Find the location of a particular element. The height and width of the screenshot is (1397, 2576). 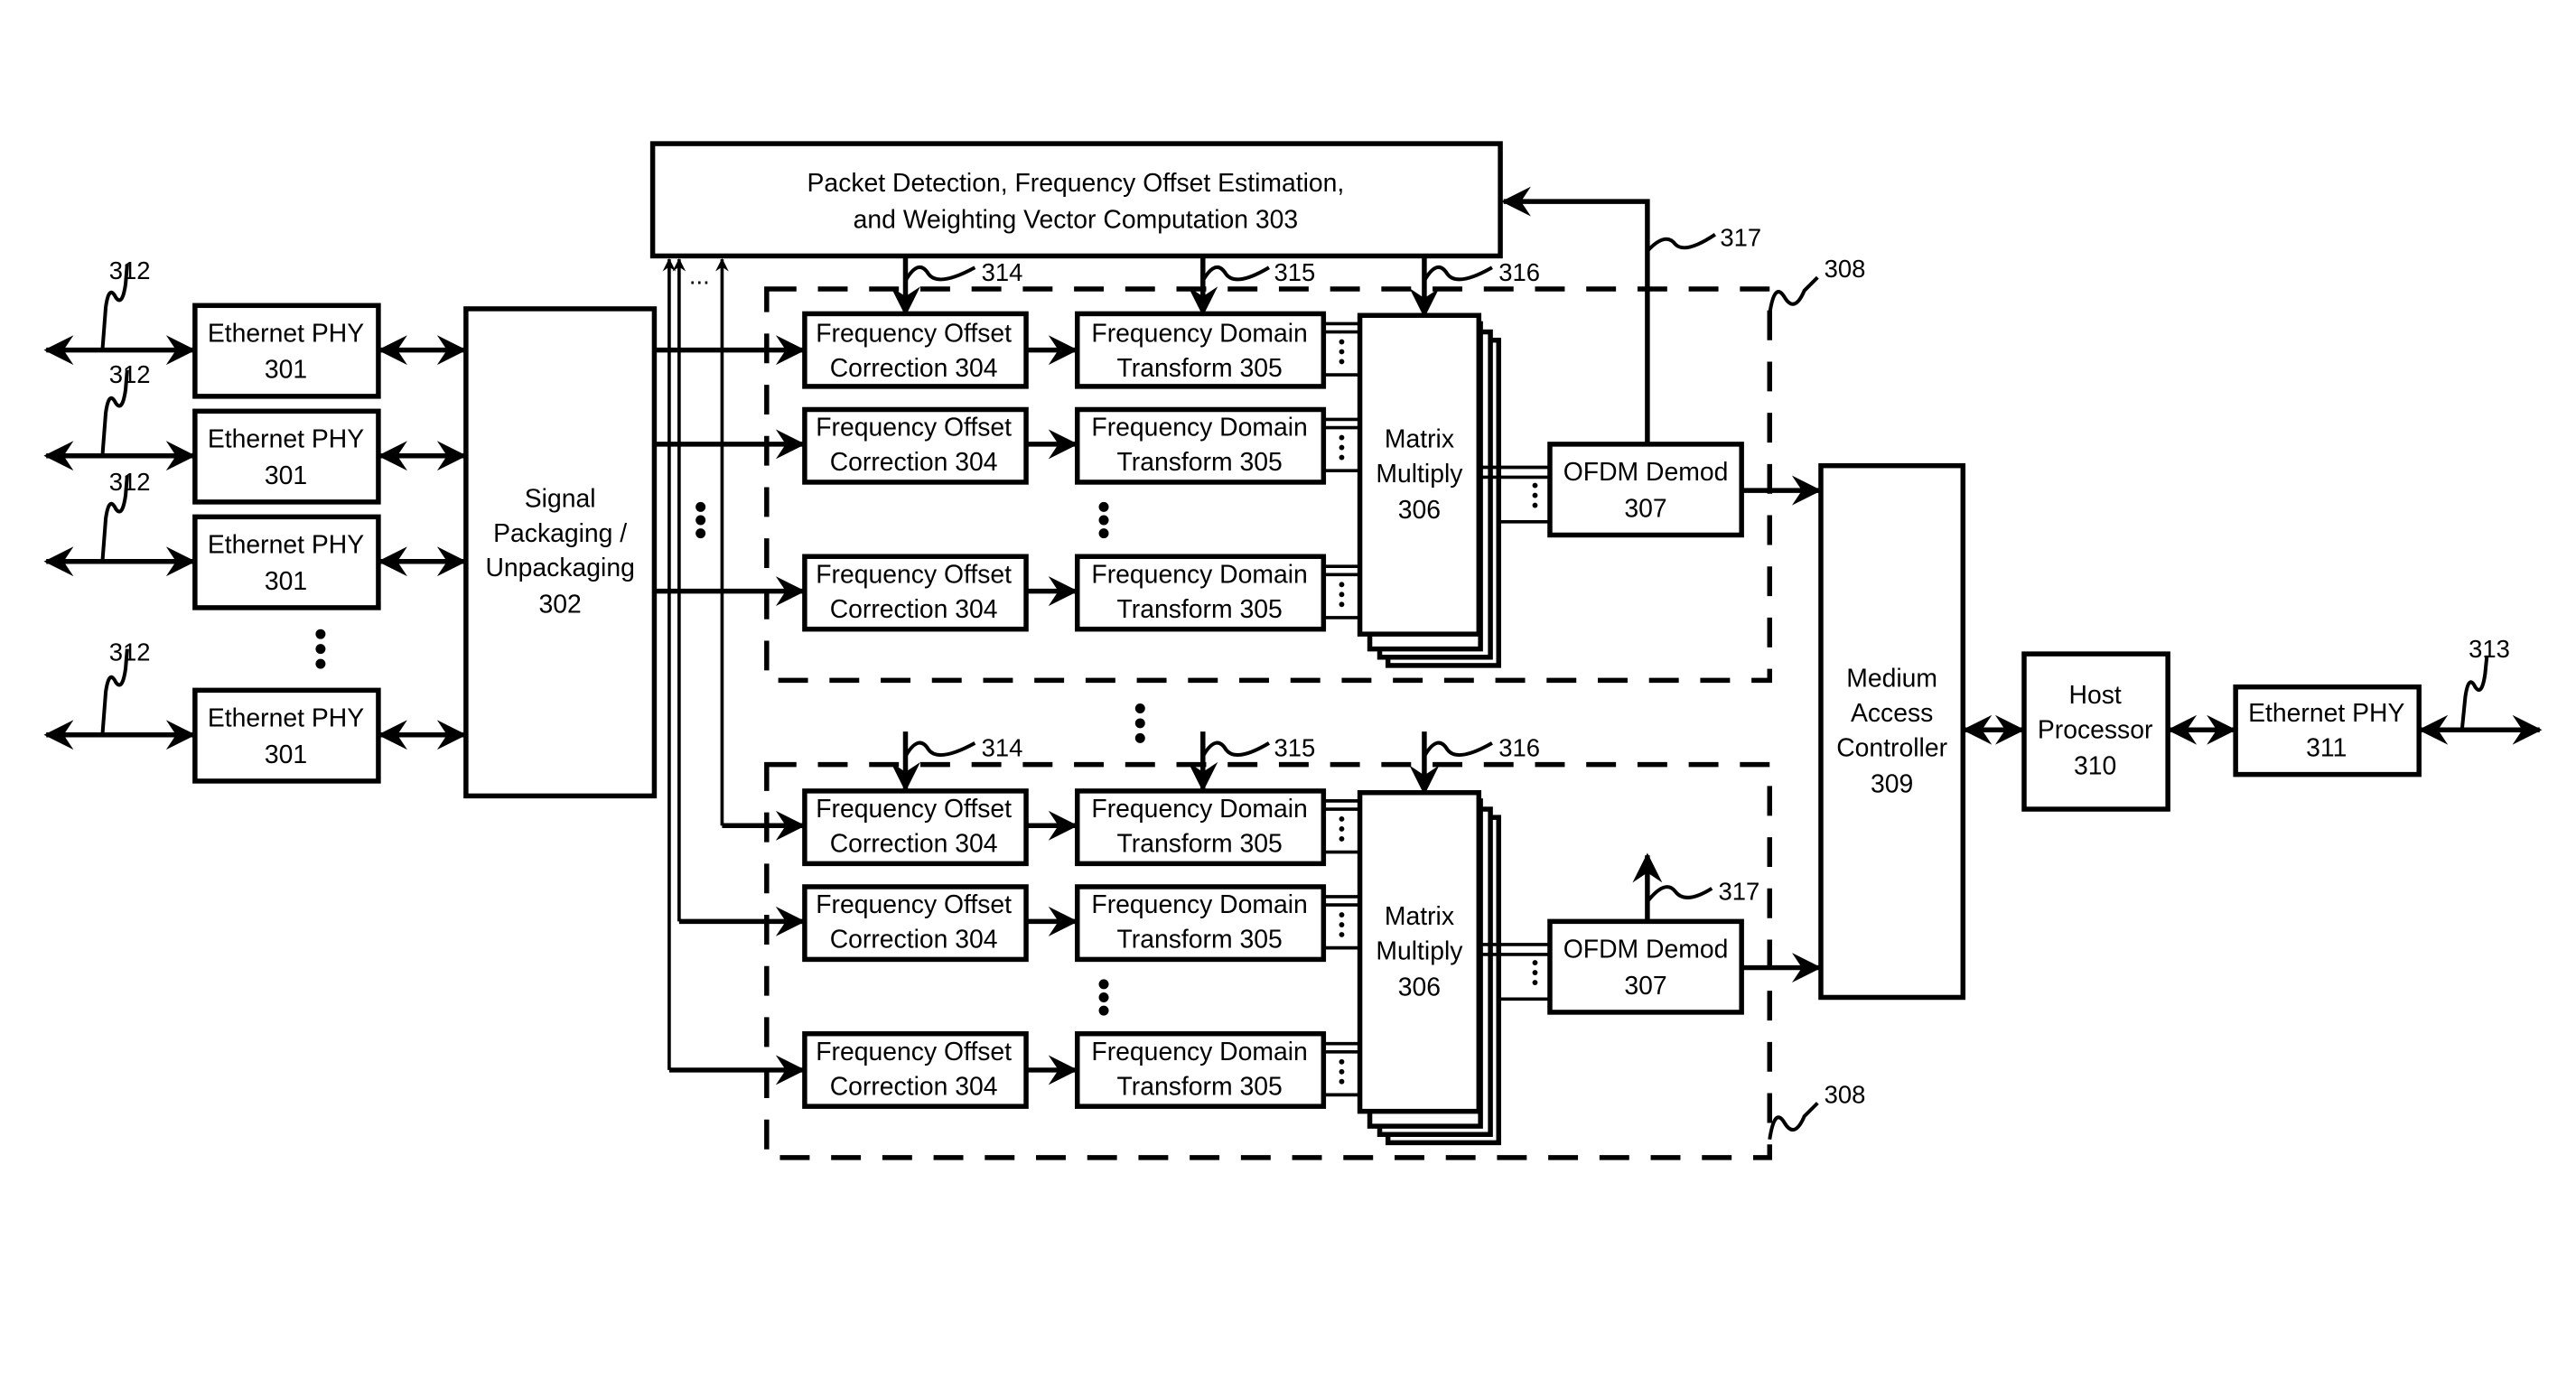

block-label: and Weighting Vector Computation 303 is located at coordinates (1076, 220).